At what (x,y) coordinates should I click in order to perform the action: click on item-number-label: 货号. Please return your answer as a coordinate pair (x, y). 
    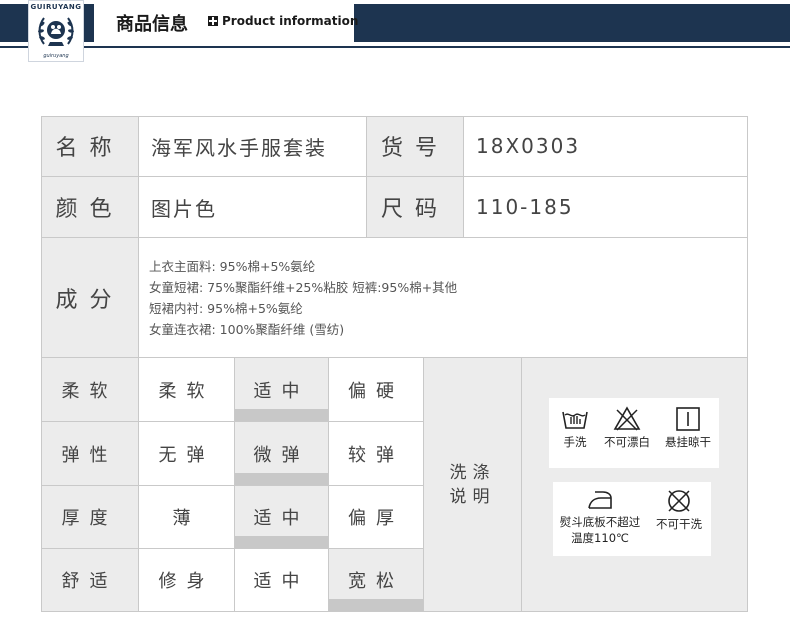
    Looking at the image, I should click on (415, 146).